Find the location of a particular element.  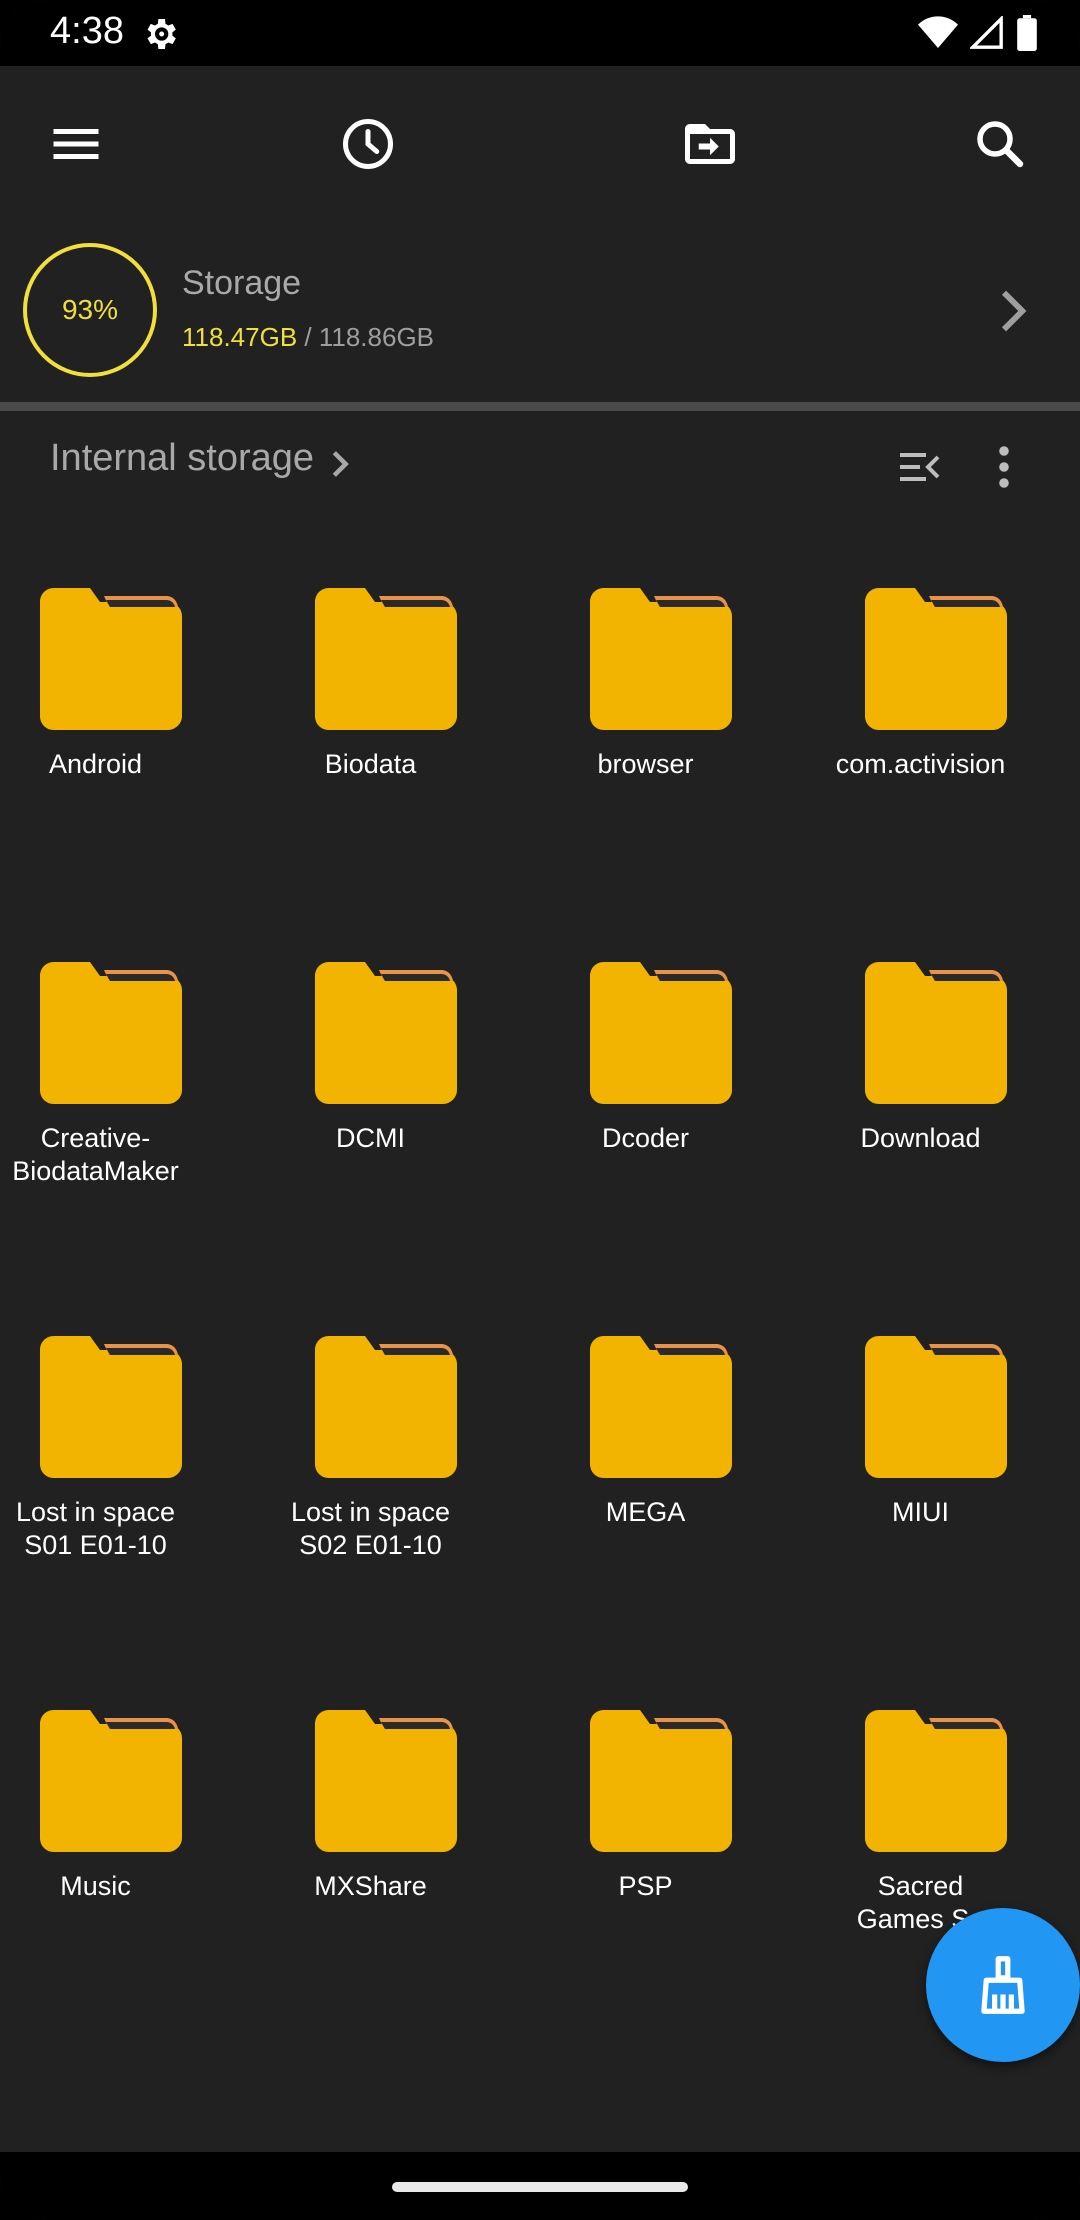

folder-item: browser is located at coordinates (645, 750).